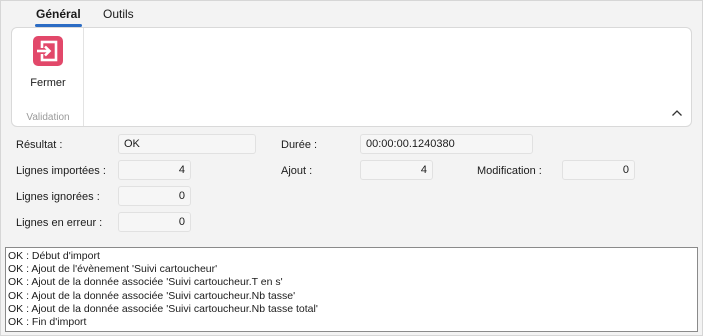 The image size is (703, 336). I want to click on duree-label: Durée :, so click(299, 145).